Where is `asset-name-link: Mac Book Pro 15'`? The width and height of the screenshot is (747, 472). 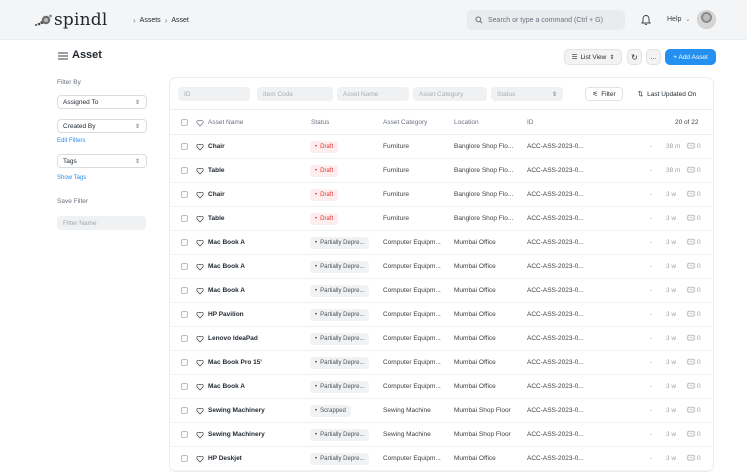
asset-name-link: Mac Book Pro 15' is located at coordinates (235, 362).